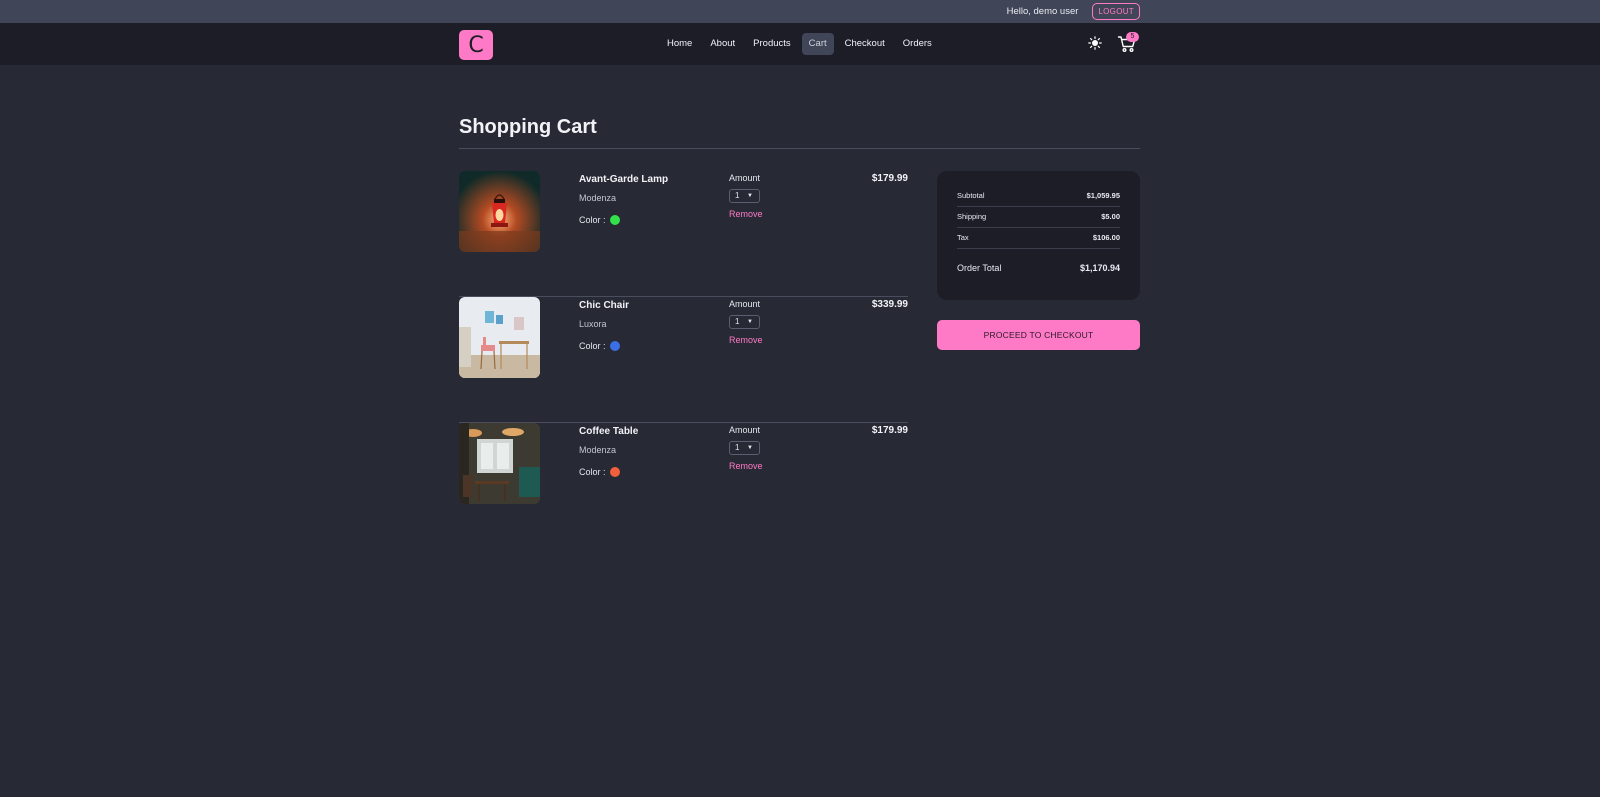  I want to click on summary-row-tax: Tax $106.00, so click(1038, 237).